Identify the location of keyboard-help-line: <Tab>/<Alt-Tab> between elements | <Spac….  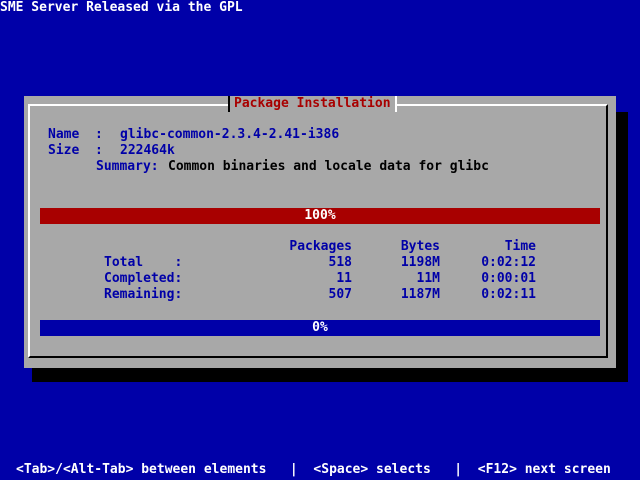
(313, 469).